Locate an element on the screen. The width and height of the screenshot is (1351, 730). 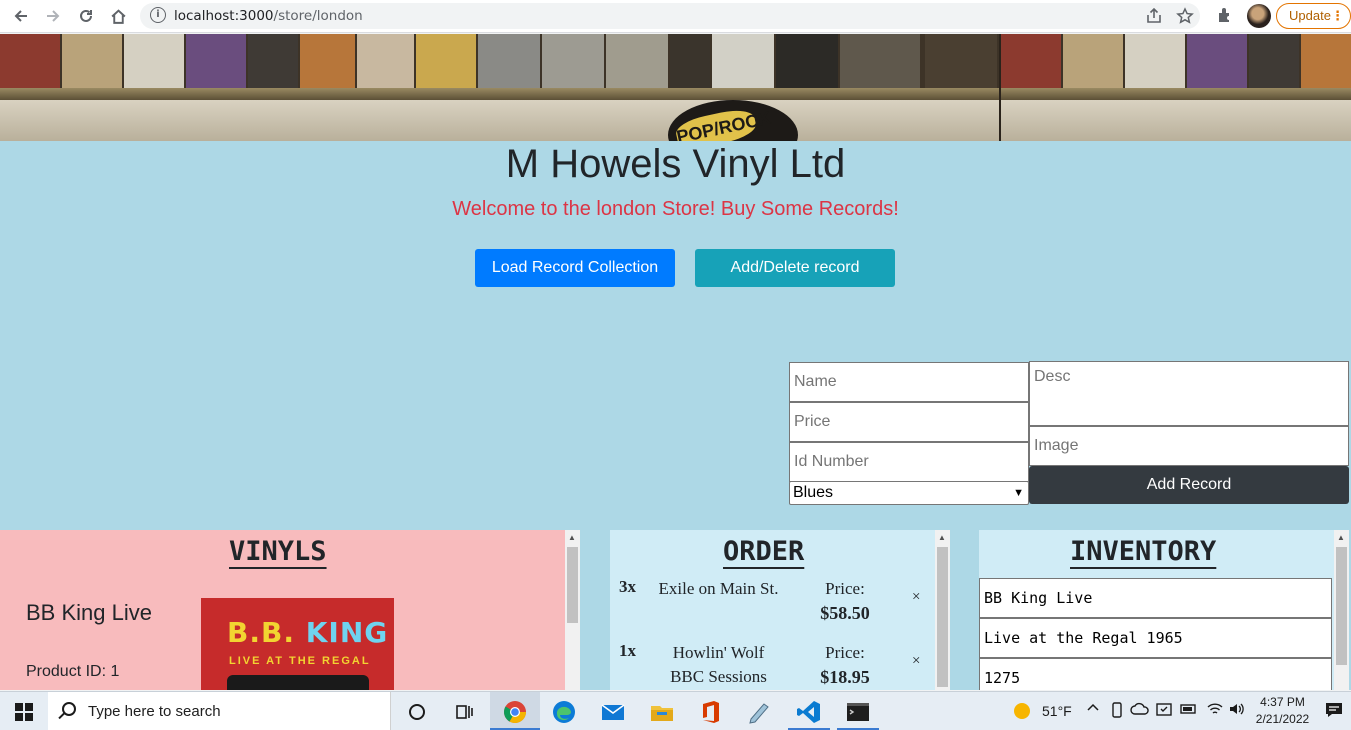
name-input: Name is located at coordinates (909, 382).